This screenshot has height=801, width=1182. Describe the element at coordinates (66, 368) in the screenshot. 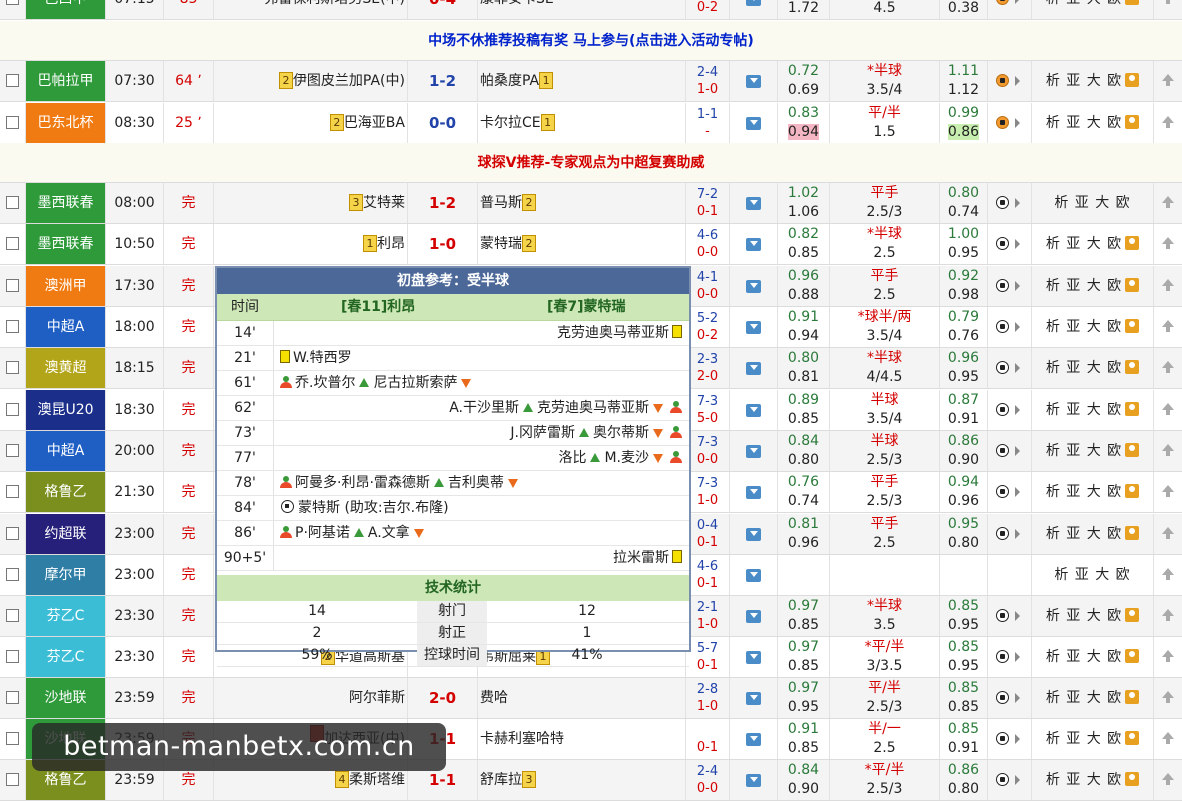

I see `league-badge: 澳黄超` at that location.